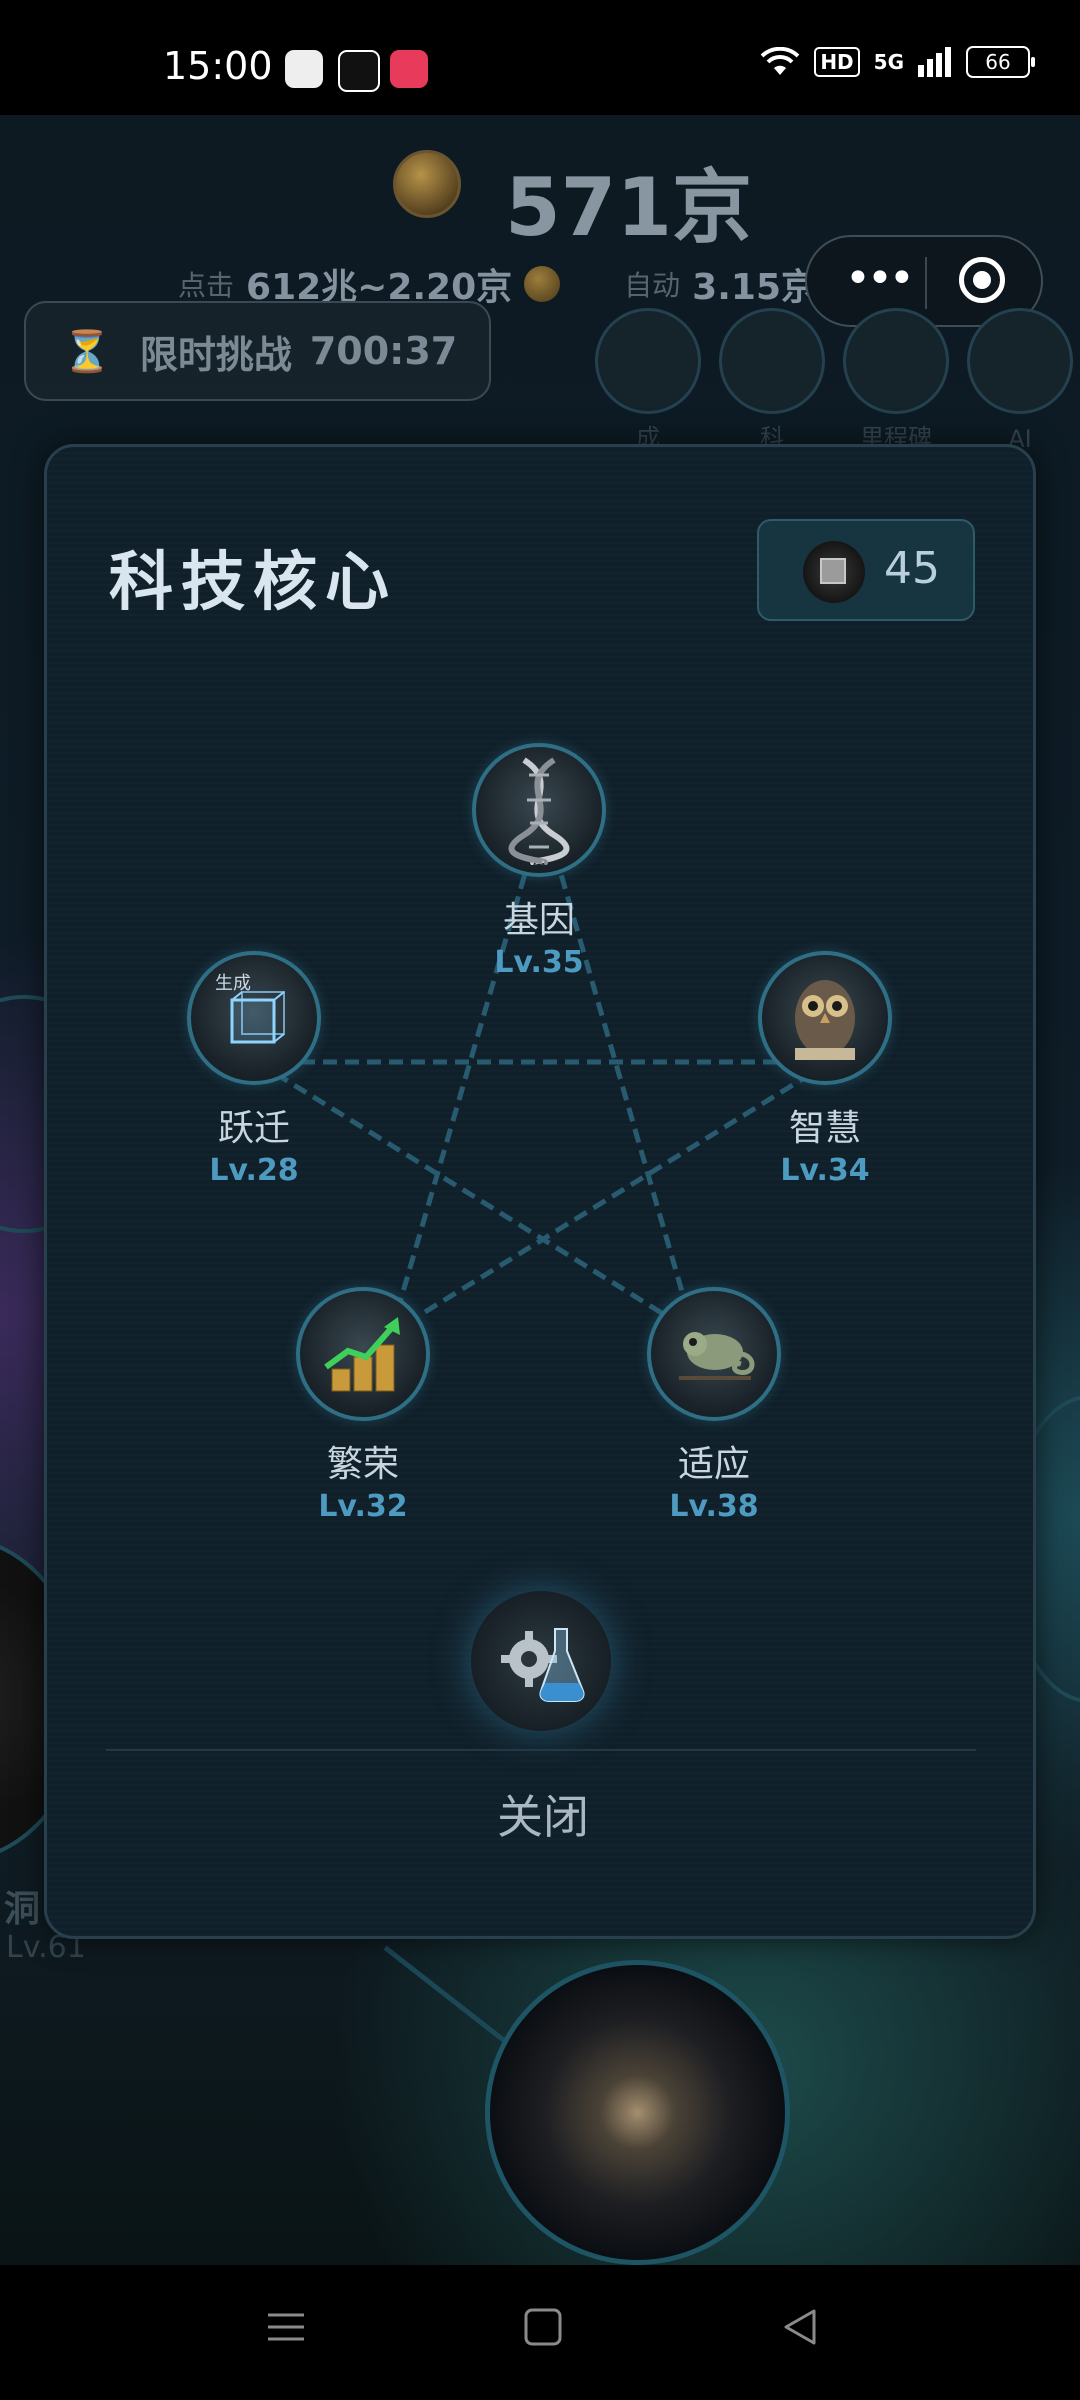  I want to click on owl-icon, so click(825, 1018).